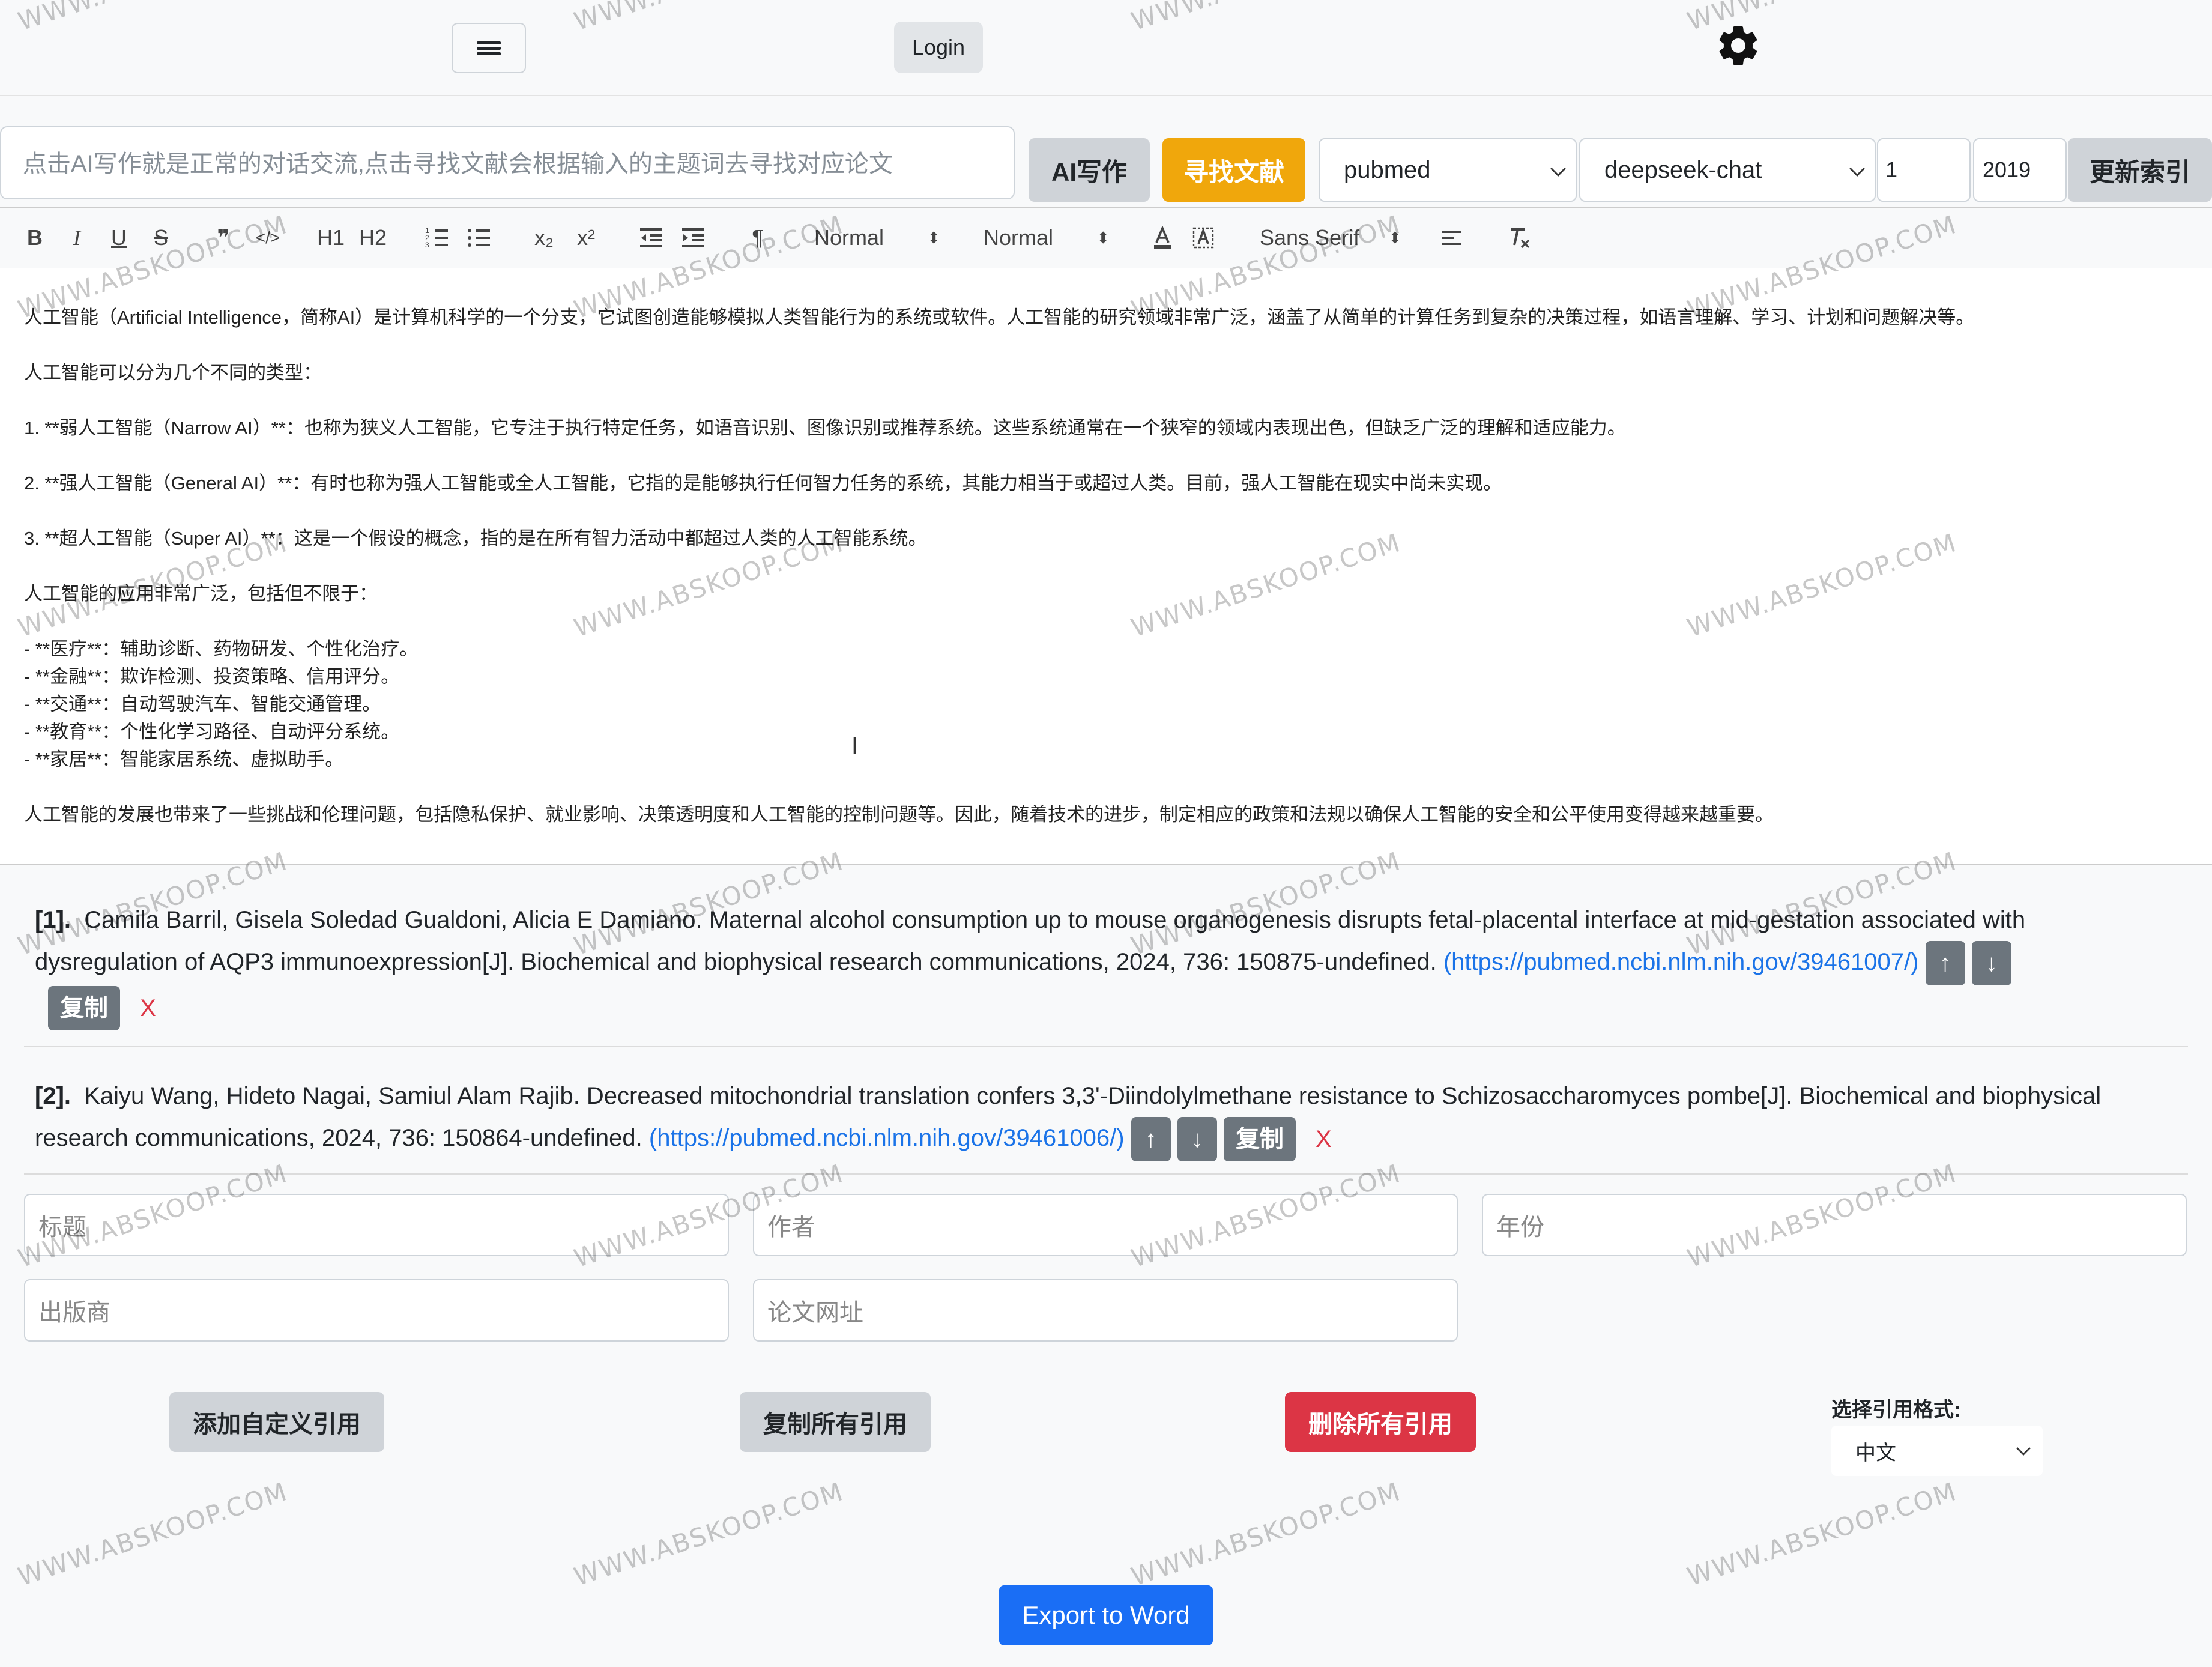  What do you see at coordinates (77, 238) in the screenshot?
I see `italic-button: I` at bounding box center [77, 238].